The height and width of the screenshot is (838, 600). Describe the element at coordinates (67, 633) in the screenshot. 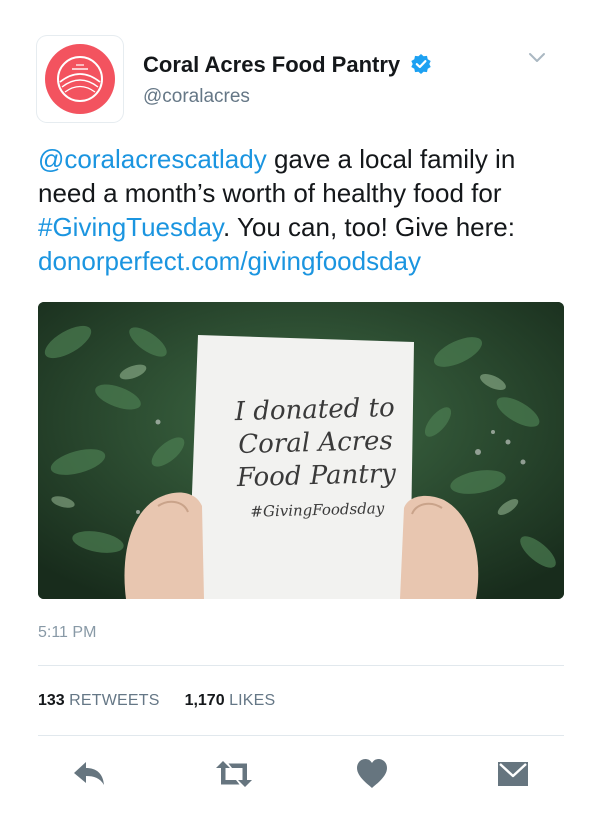

I see `timestamp: 5:11 PM` at that location.